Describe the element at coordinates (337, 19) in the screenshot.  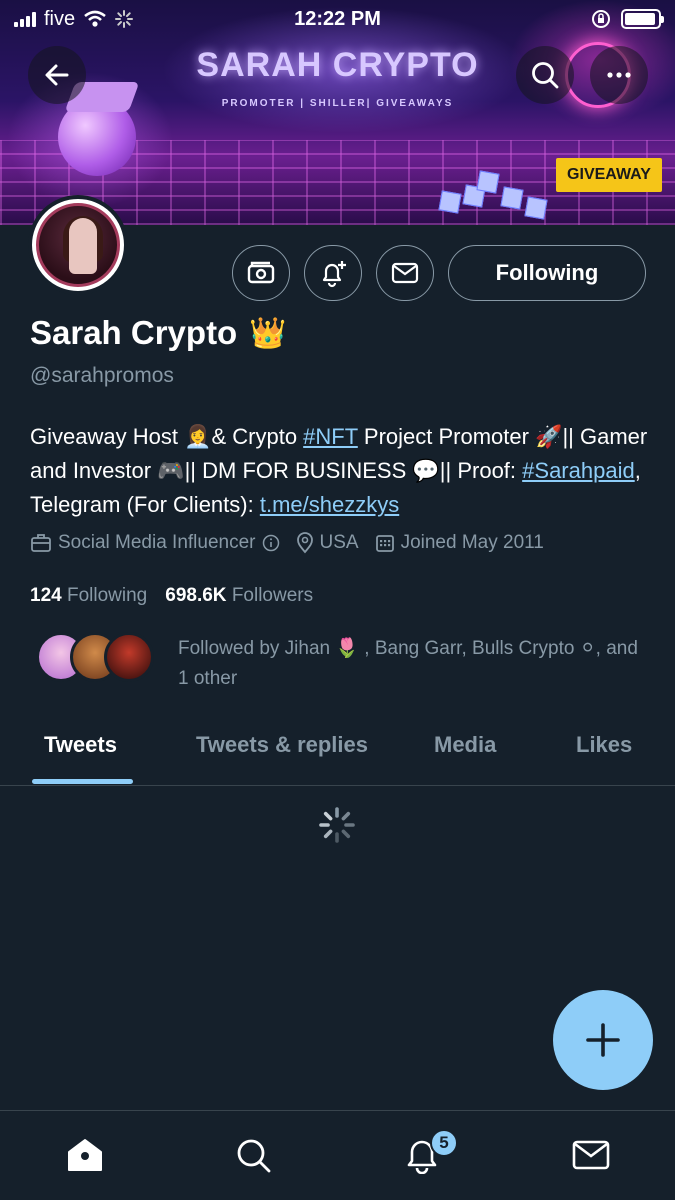
I see `status-bar: five 12:22 PM` at that location.